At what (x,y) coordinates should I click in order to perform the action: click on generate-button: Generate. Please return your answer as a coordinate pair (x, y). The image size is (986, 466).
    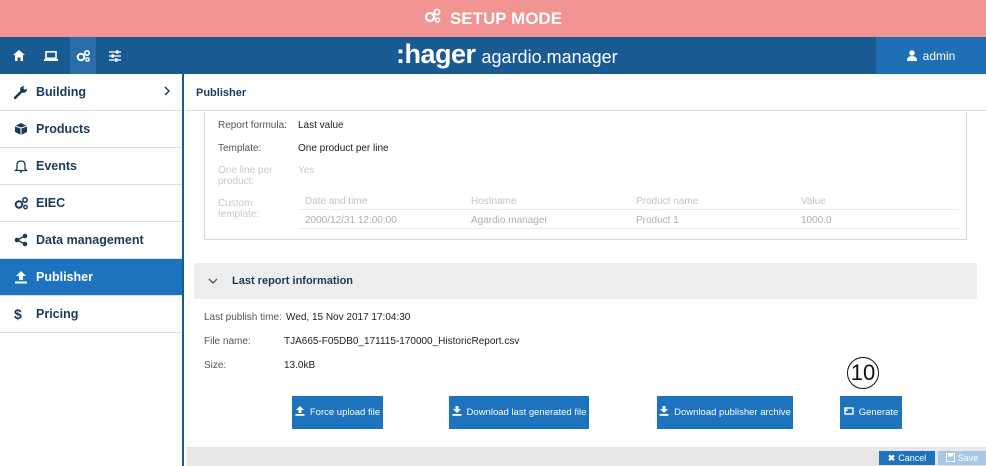
    Looking at the image, I should click on (871, 412).